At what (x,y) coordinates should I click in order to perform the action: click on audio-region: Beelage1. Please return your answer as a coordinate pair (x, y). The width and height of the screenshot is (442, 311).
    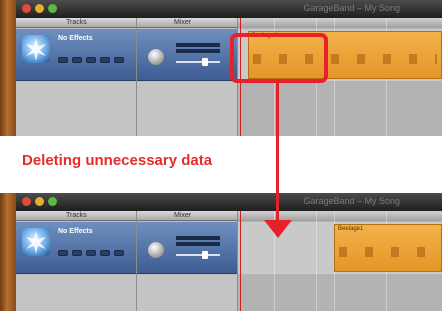
    Looking at the image, I should click on (388, 248).